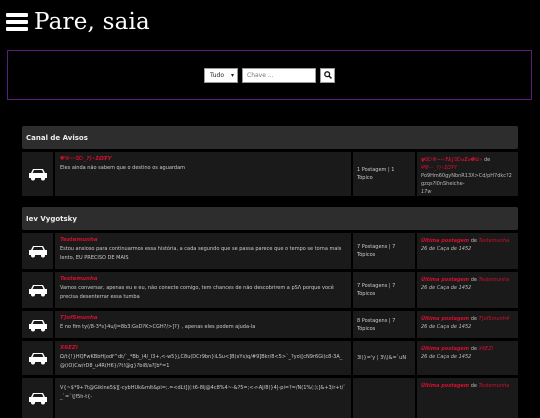 This screenshot has height=418, width=540. Describe the element at coordinates (203, 348) in the screenshot. I see `forum-title-link: X6EZl` at that location.